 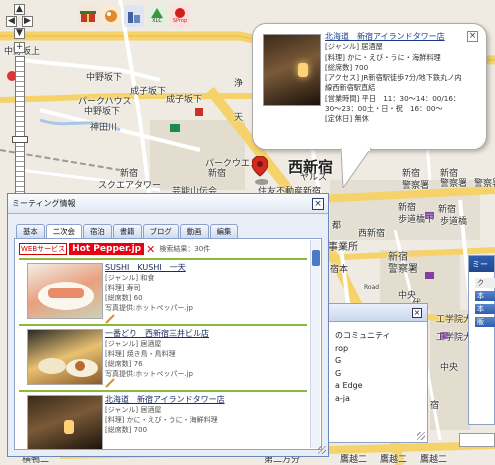 What do you see at coordinates (102, 112) in the screenshot?
I see `map-label: 中野坂下` at bounding box center [102, 112].